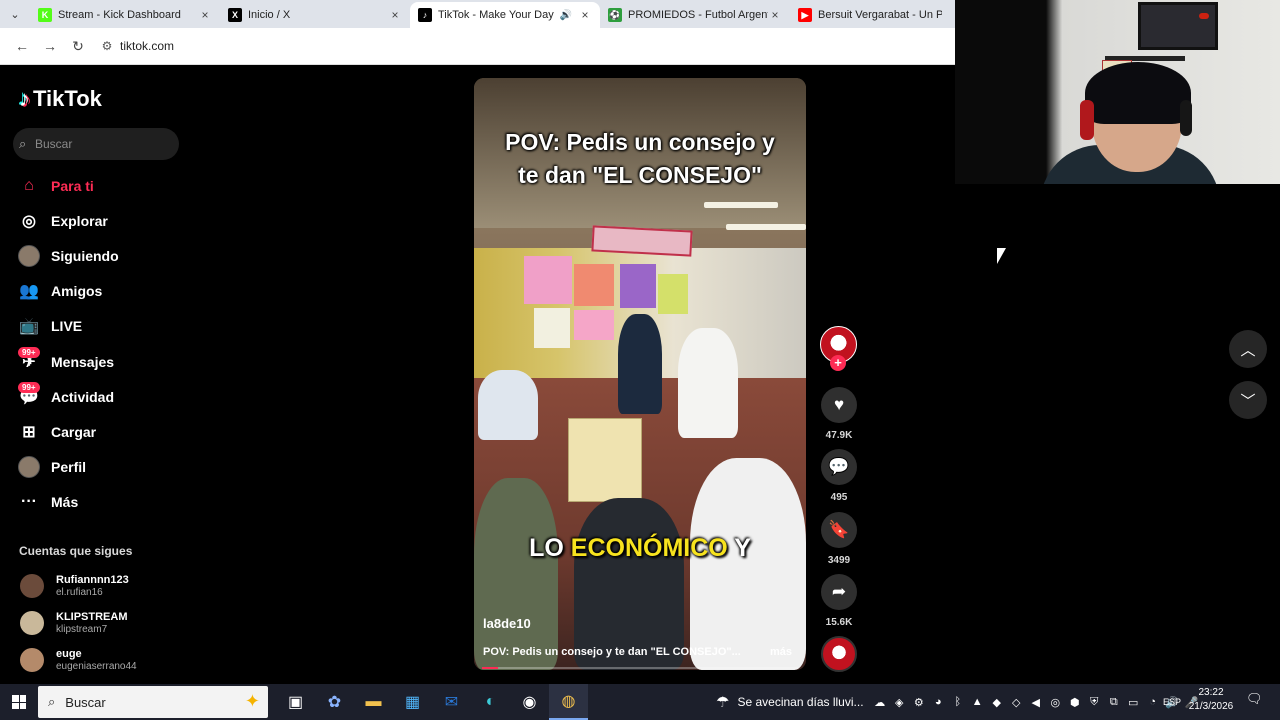 The height and width of the screenshot is (720, 1280). I want to click on security-icon: ⛨, so click(1095, 702).